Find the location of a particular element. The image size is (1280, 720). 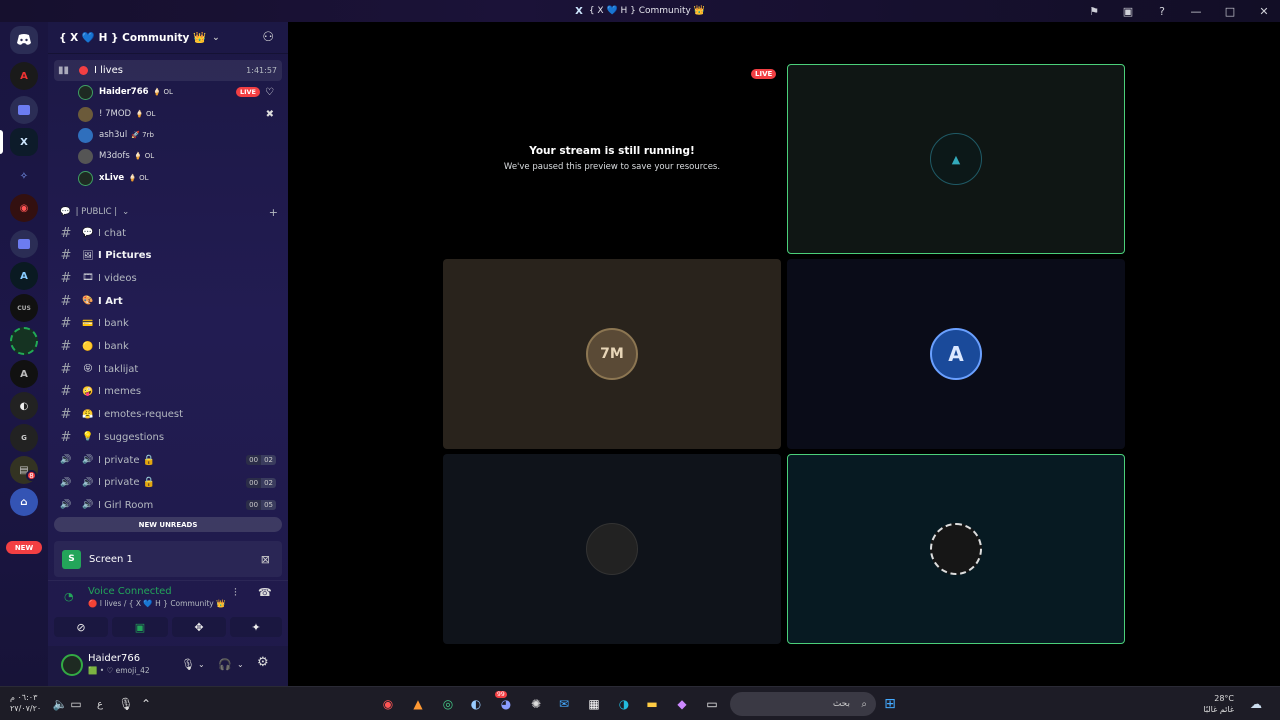

weather-label: غائم غالبًا is located at coordinates (1218, 709).